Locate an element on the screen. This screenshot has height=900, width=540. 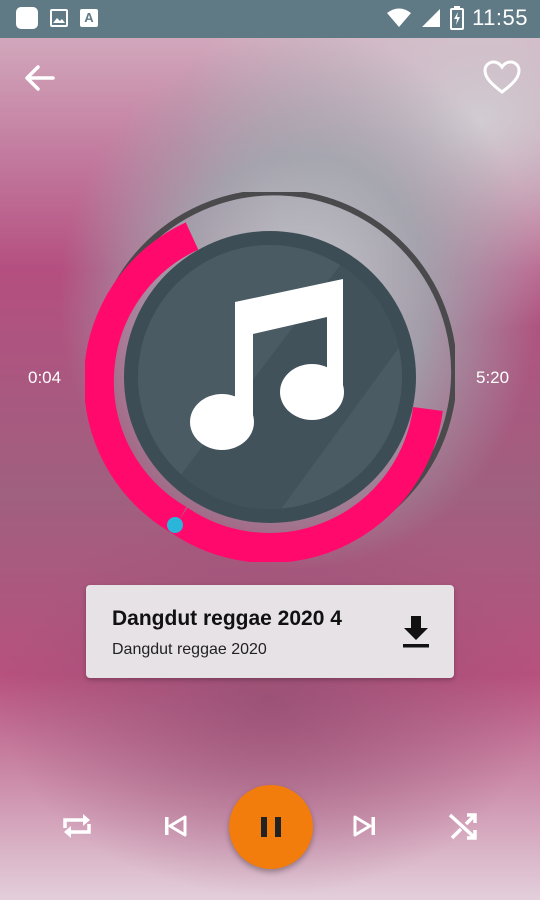
track-title: Dangdut reggae 2020 4 is located at coordinates (227, 618).